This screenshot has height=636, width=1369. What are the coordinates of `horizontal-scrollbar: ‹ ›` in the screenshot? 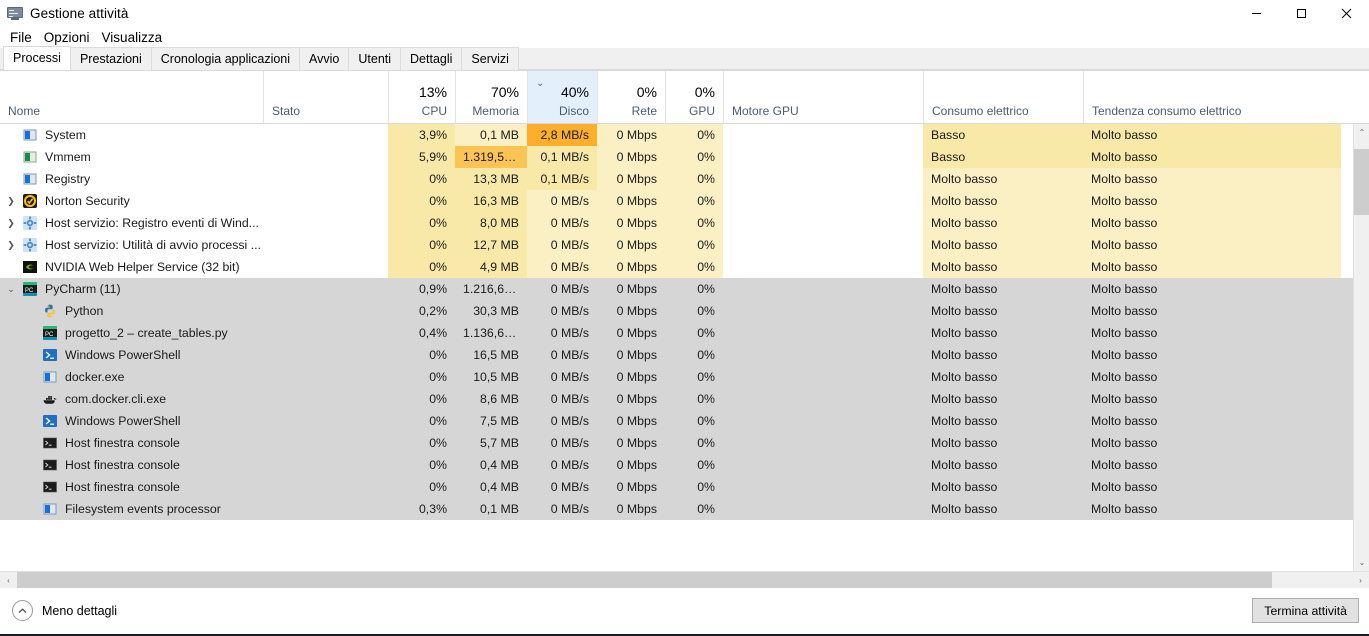 It's located at (684, 579).